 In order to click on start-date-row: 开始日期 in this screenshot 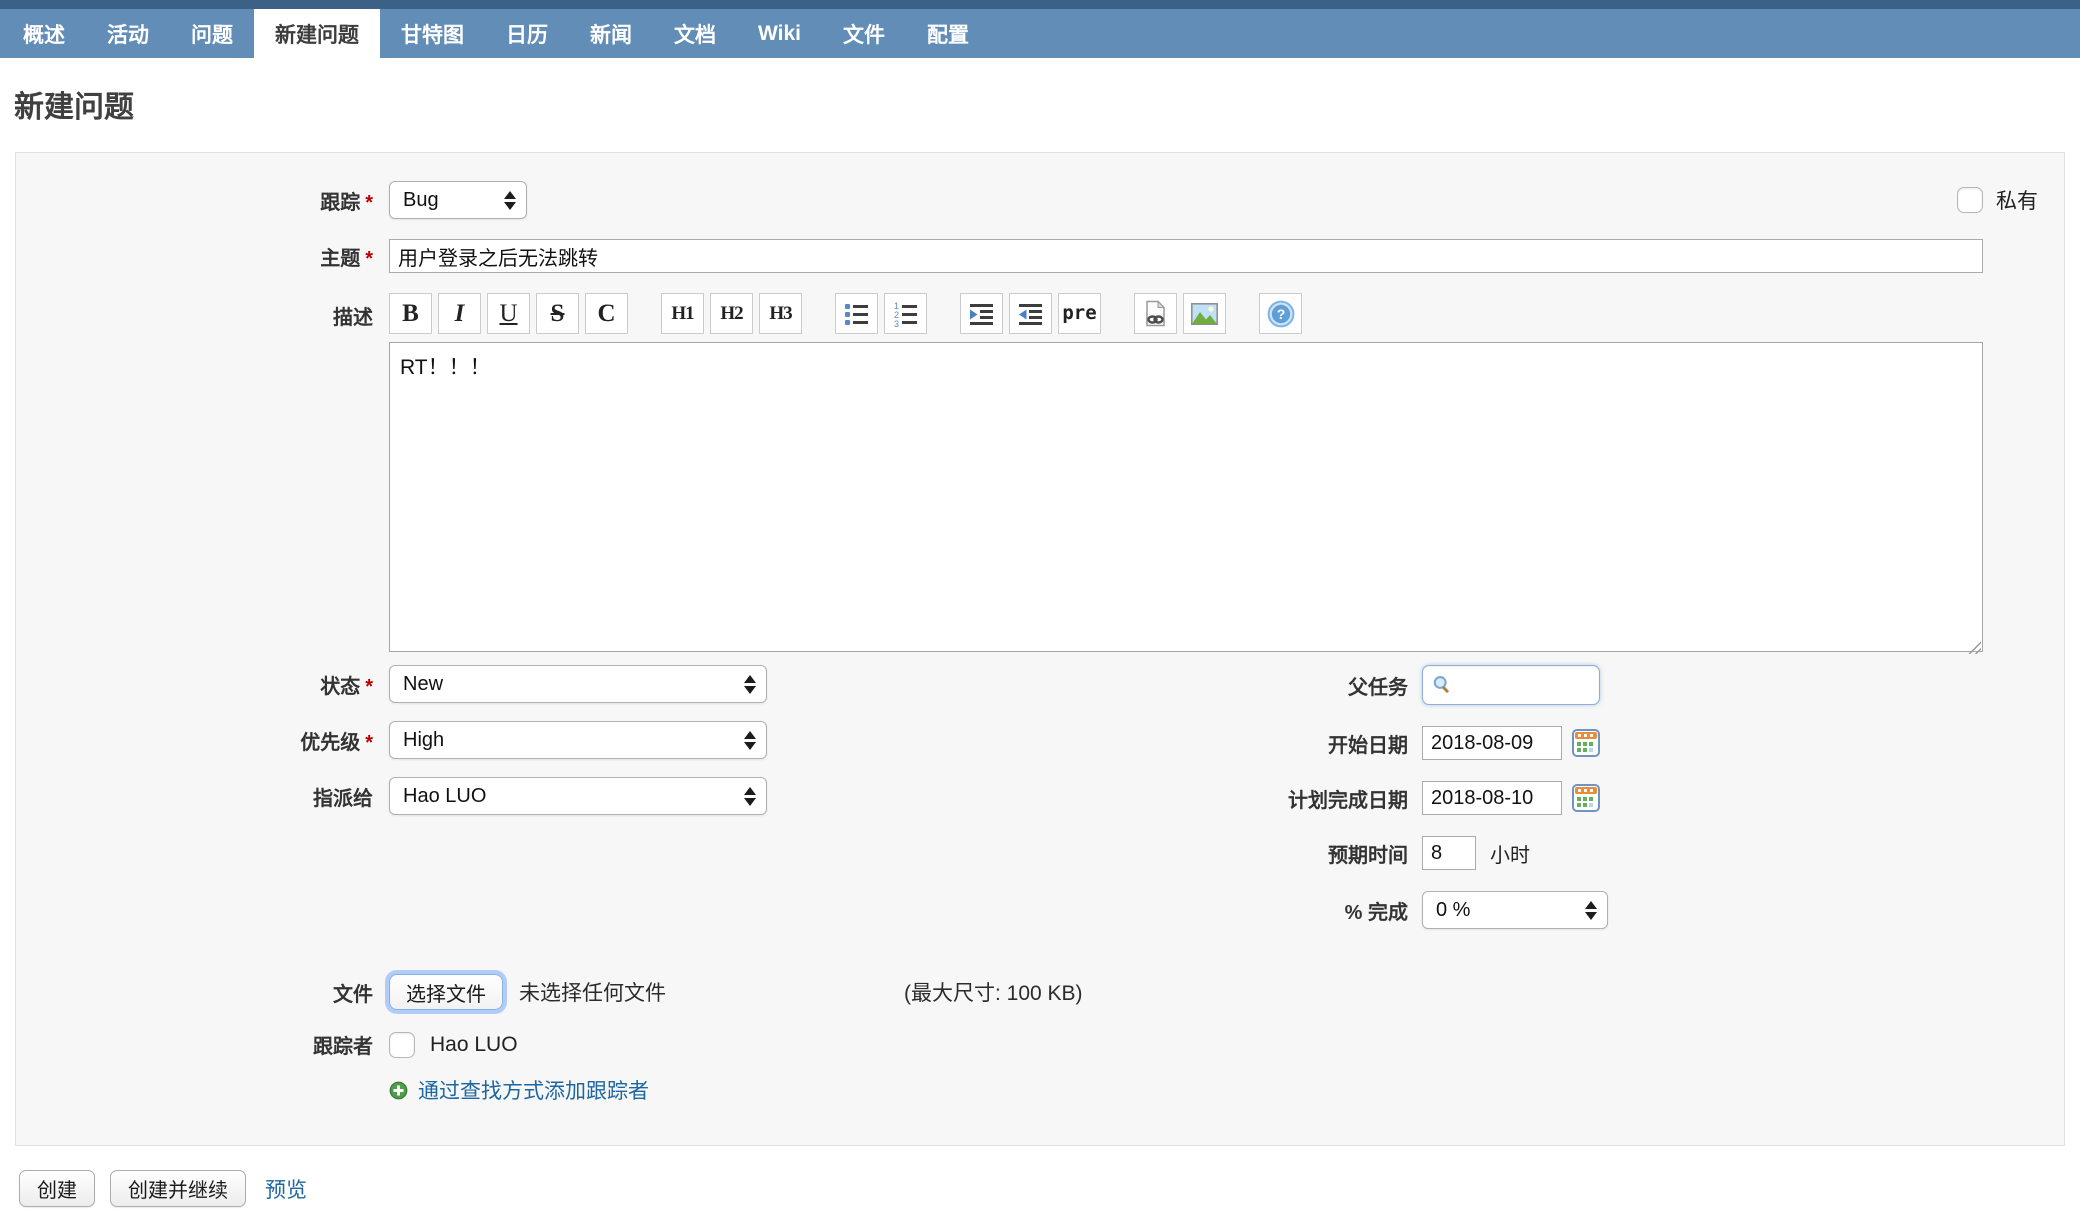, I will do `click(1552, 743)`.